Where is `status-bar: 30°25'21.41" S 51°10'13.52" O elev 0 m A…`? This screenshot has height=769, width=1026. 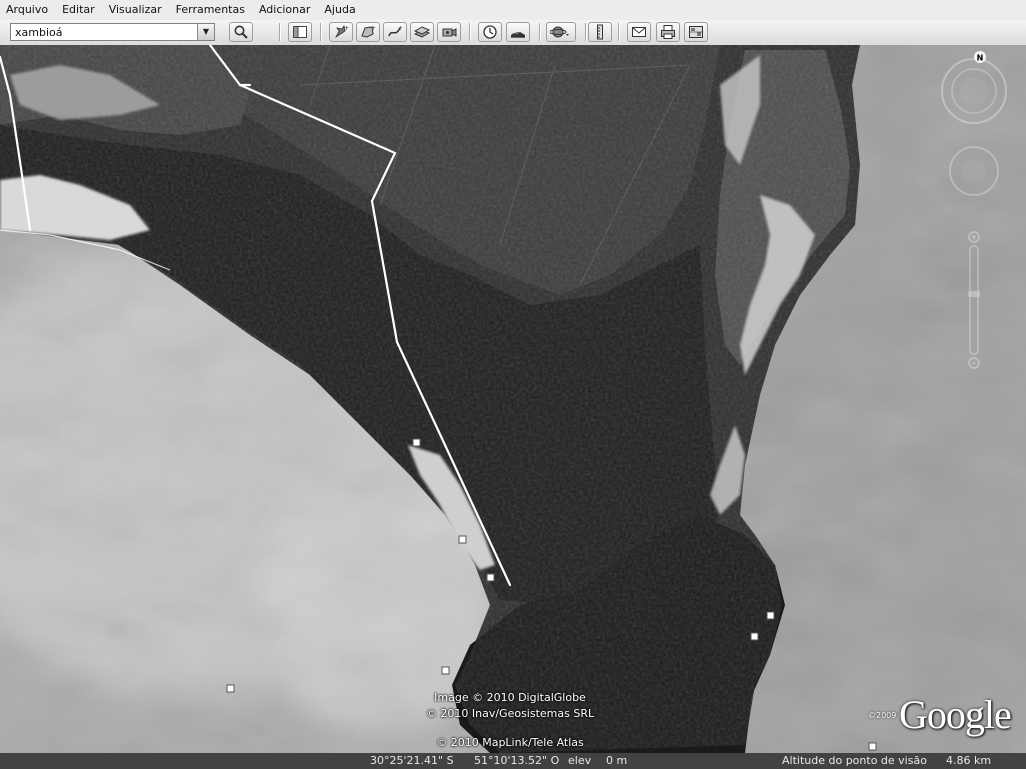
status-bar: 30°25'21.41" S 51°10'13.52" O elev 0 m A… is located at coordinates (513, 761).